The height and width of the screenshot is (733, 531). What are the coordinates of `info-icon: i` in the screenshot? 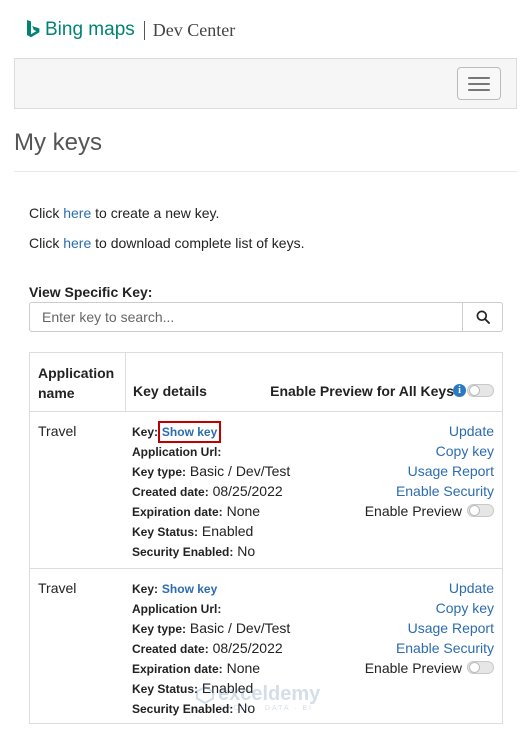 It's located at (459, 390).